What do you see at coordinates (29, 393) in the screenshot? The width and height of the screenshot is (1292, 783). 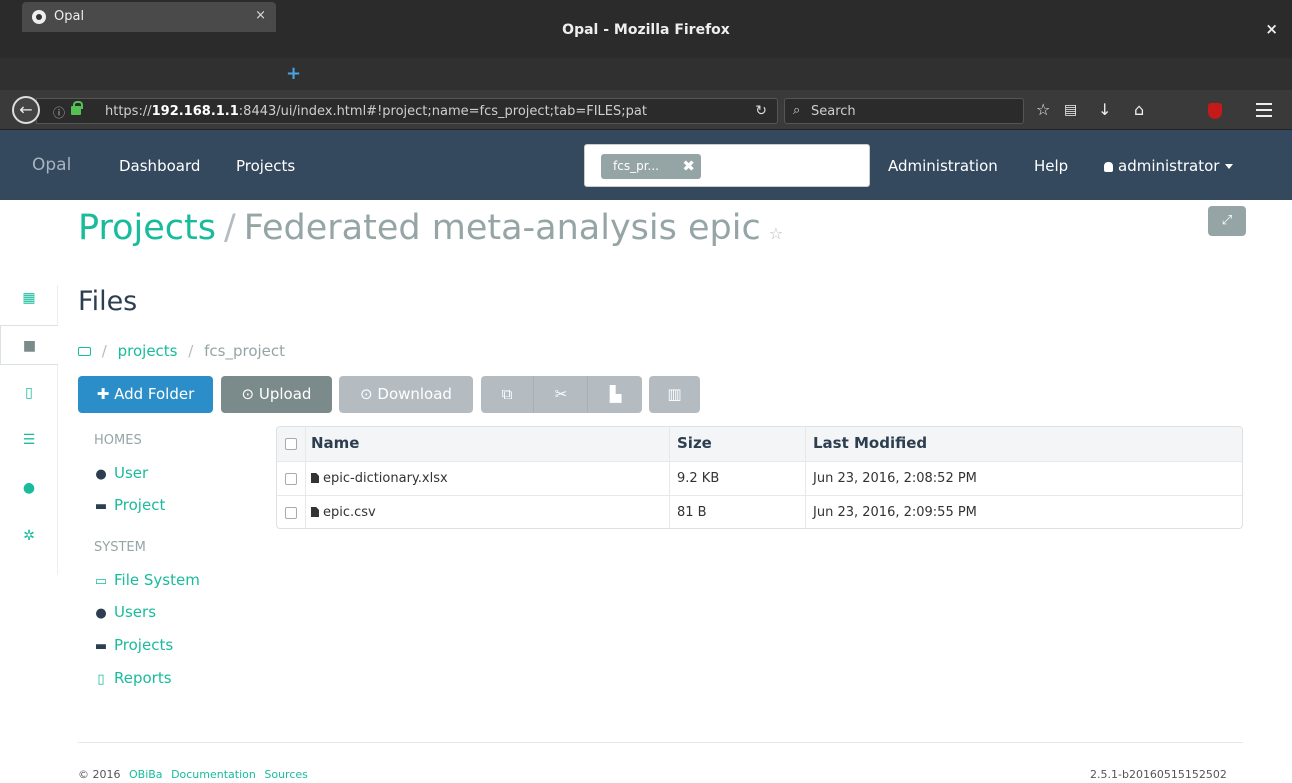 I see `sidebar-reports-icon: ▯` at bounding box center [29, 393].